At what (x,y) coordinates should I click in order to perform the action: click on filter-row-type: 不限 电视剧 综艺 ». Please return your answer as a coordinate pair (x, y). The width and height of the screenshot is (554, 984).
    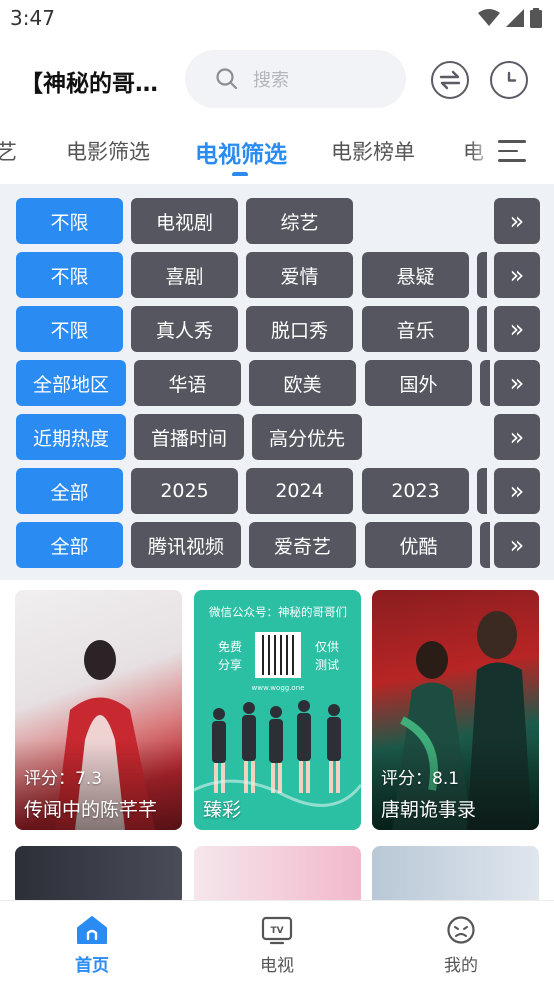
    Looking at the image, I should click on (278, 221).